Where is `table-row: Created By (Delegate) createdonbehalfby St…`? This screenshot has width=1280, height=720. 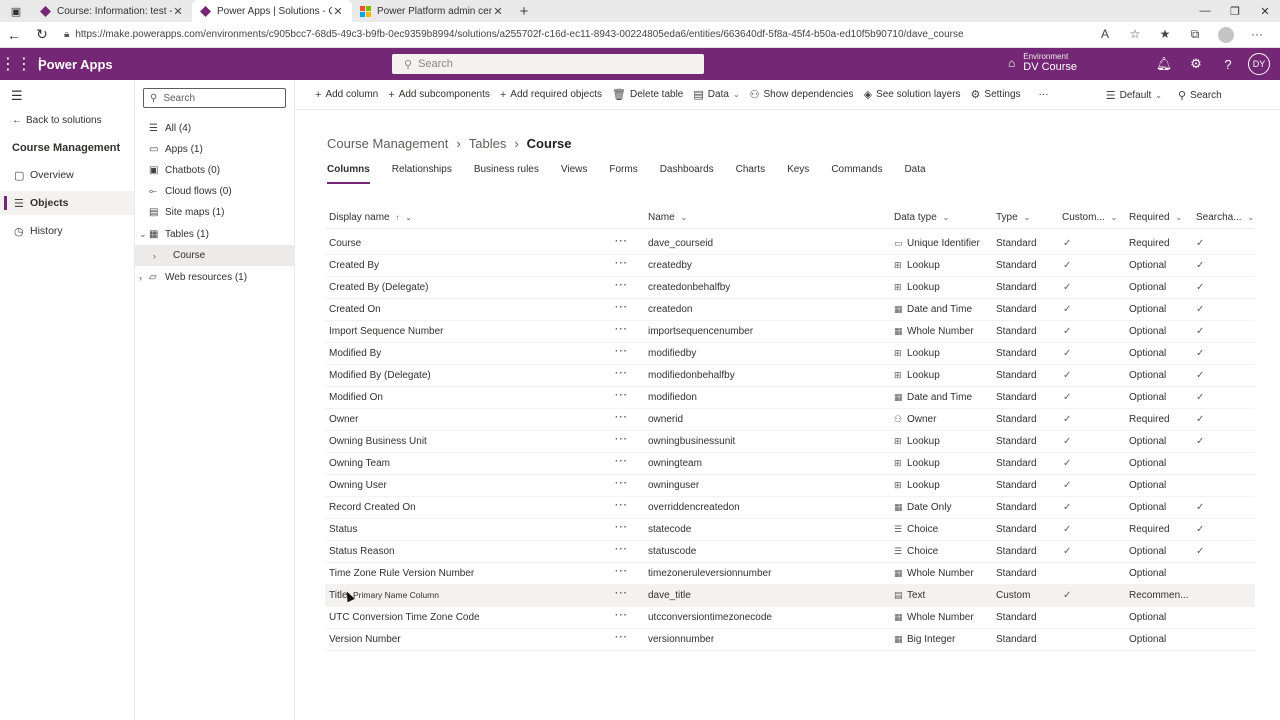 table-row: Created By (Delegate) createdonbehalfby St… is located at coordinates (790, 288).